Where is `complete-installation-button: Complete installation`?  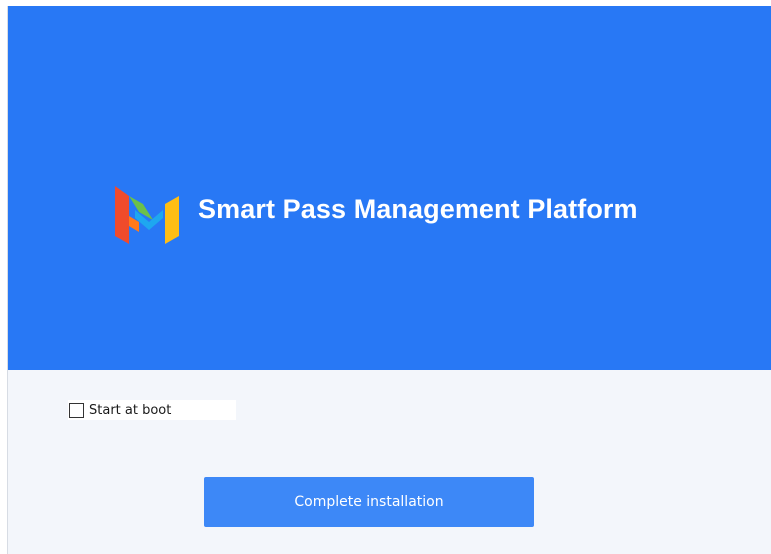
complete-installation-button: Complete installation is located at coordinates (369, 502).